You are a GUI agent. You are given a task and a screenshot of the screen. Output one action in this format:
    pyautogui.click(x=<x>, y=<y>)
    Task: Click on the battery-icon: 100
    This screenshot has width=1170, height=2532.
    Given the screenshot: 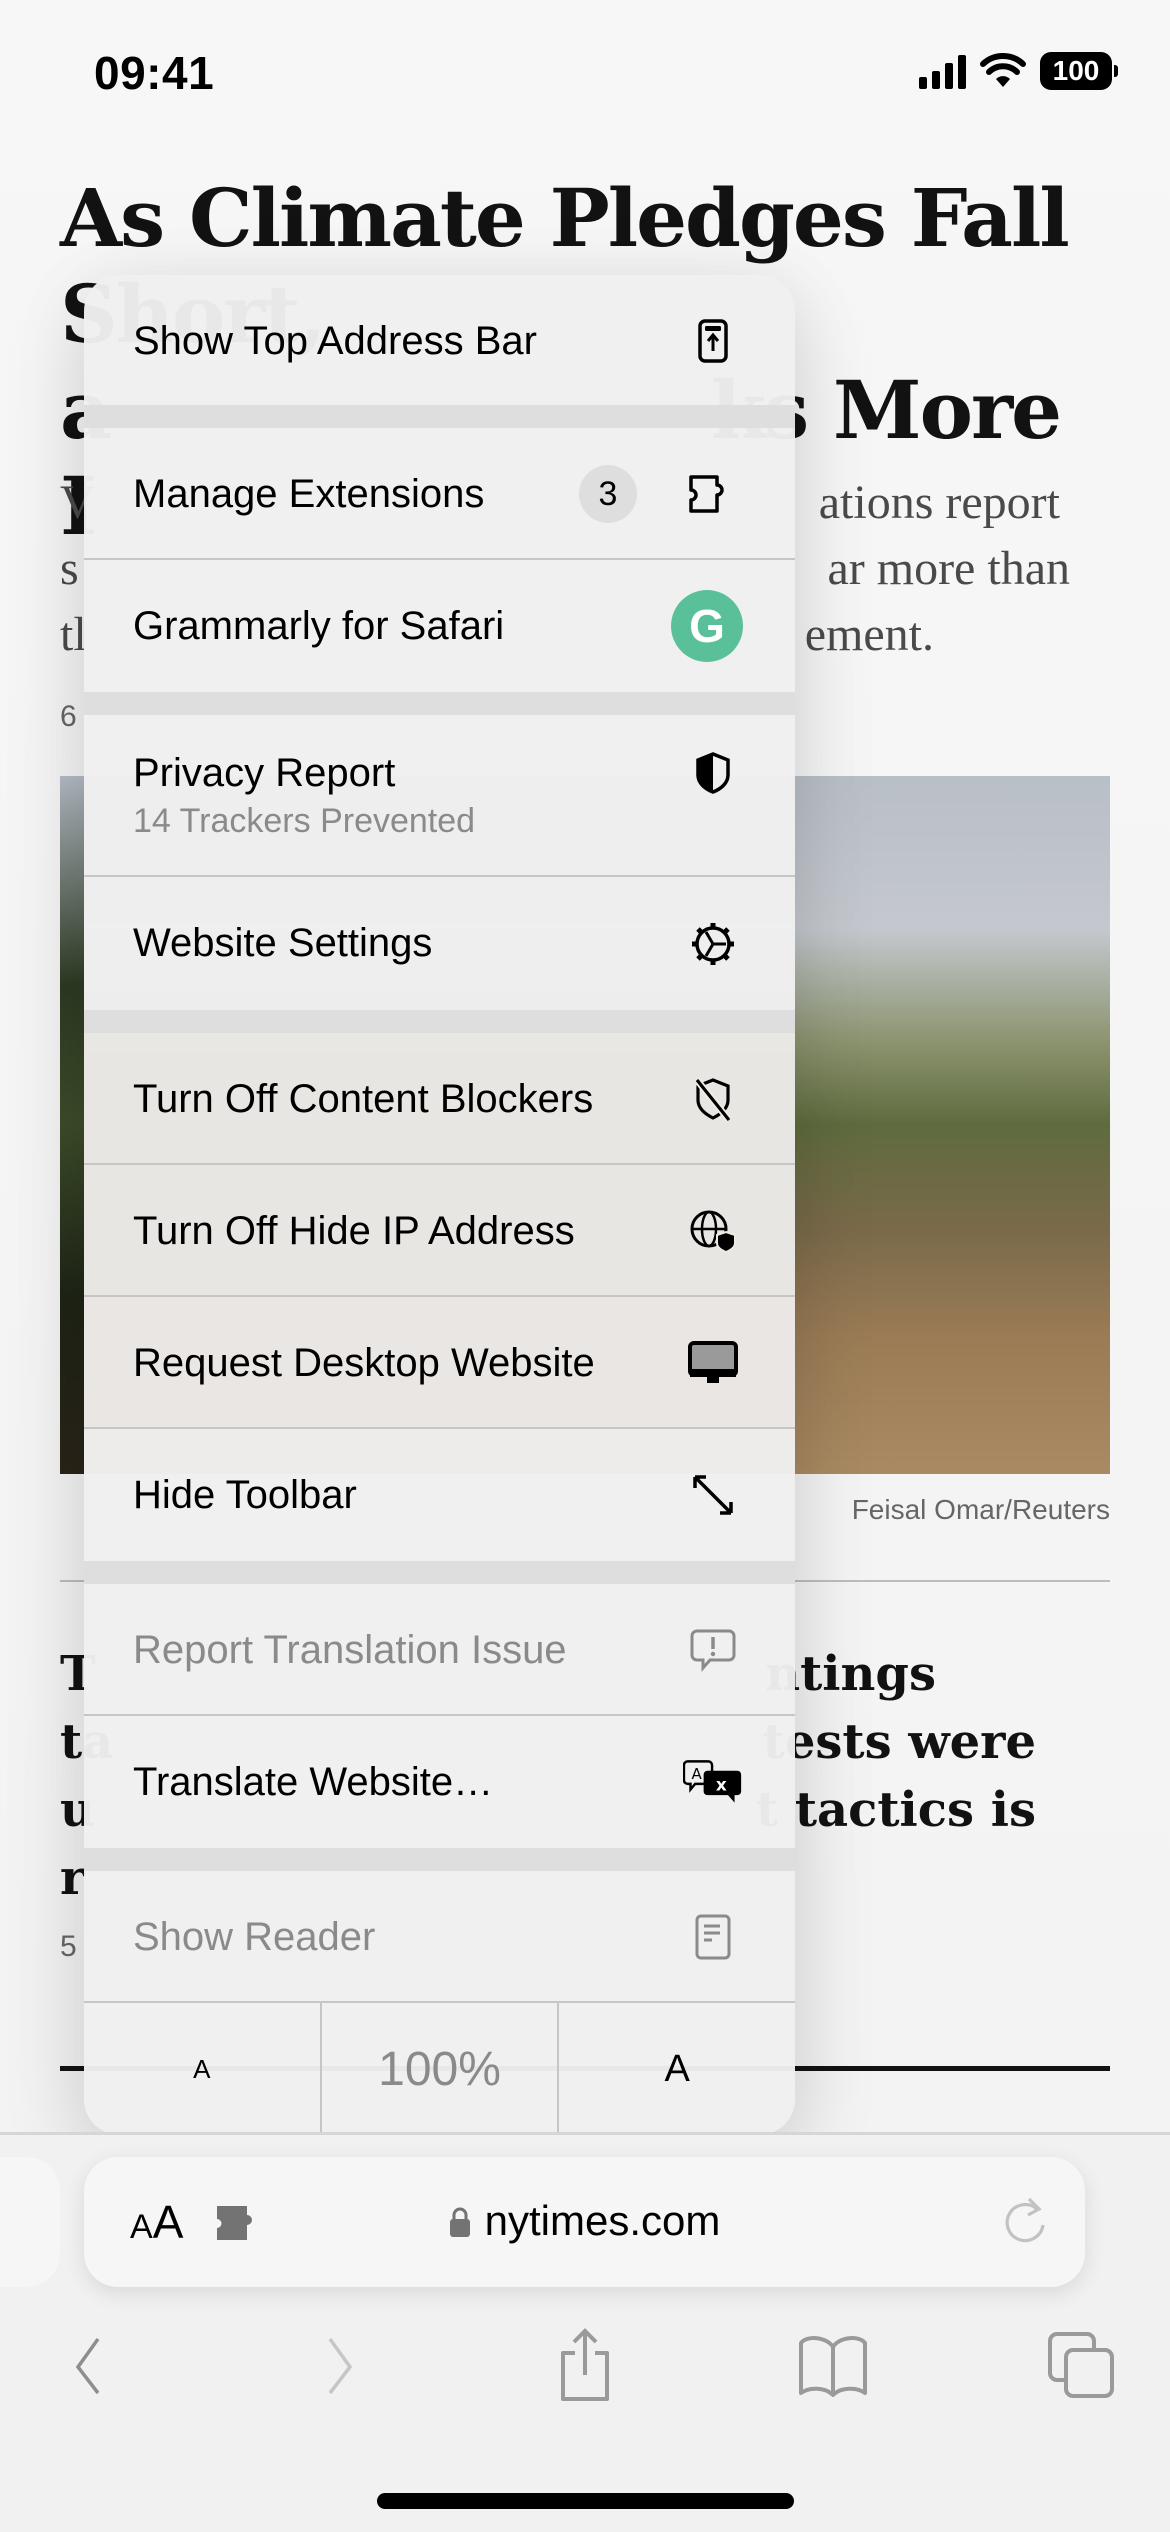 What is the action you would take?
    pyautogui.click(x=1079, y=71)
    